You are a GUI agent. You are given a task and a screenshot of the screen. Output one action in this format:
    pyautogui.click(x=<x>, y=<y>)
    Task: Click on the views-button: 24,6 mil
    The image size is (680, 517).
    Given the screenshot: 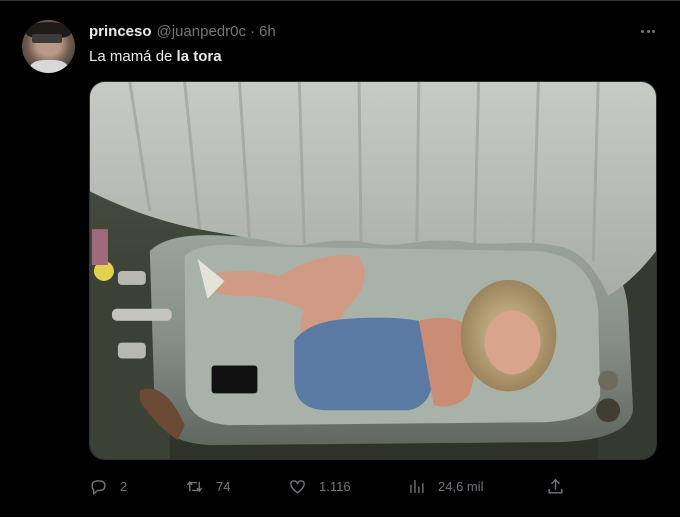 What is the action you would take?
    pyautogui.click(x=445, y=486)
    